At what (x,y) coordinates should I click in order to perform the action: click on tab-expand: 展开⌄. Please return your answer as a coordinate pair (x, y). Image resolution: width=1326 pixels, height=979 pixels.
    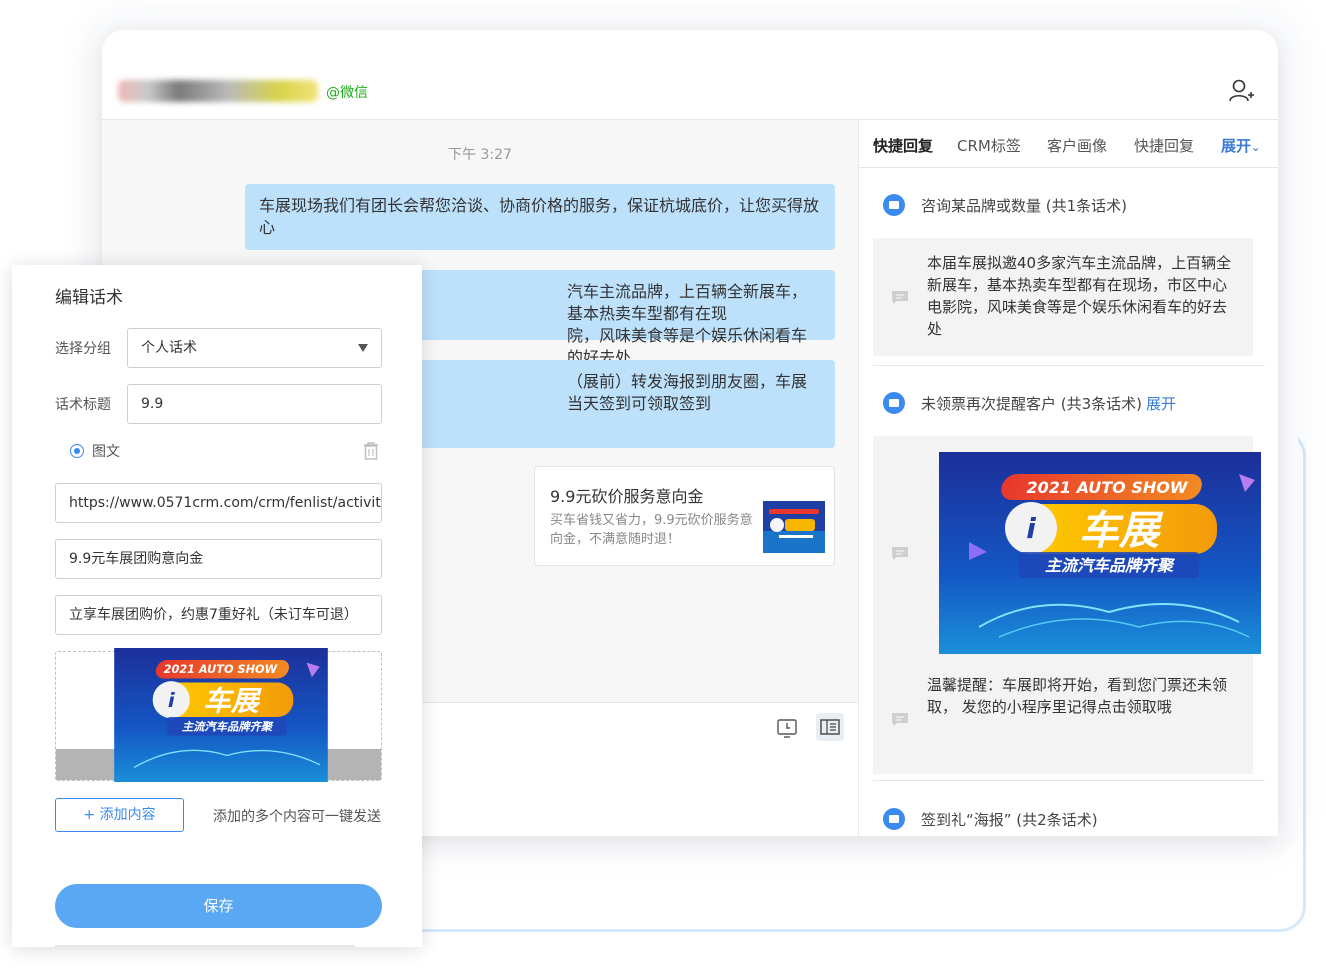
    Looking at the image, I should click on (1240, 145).